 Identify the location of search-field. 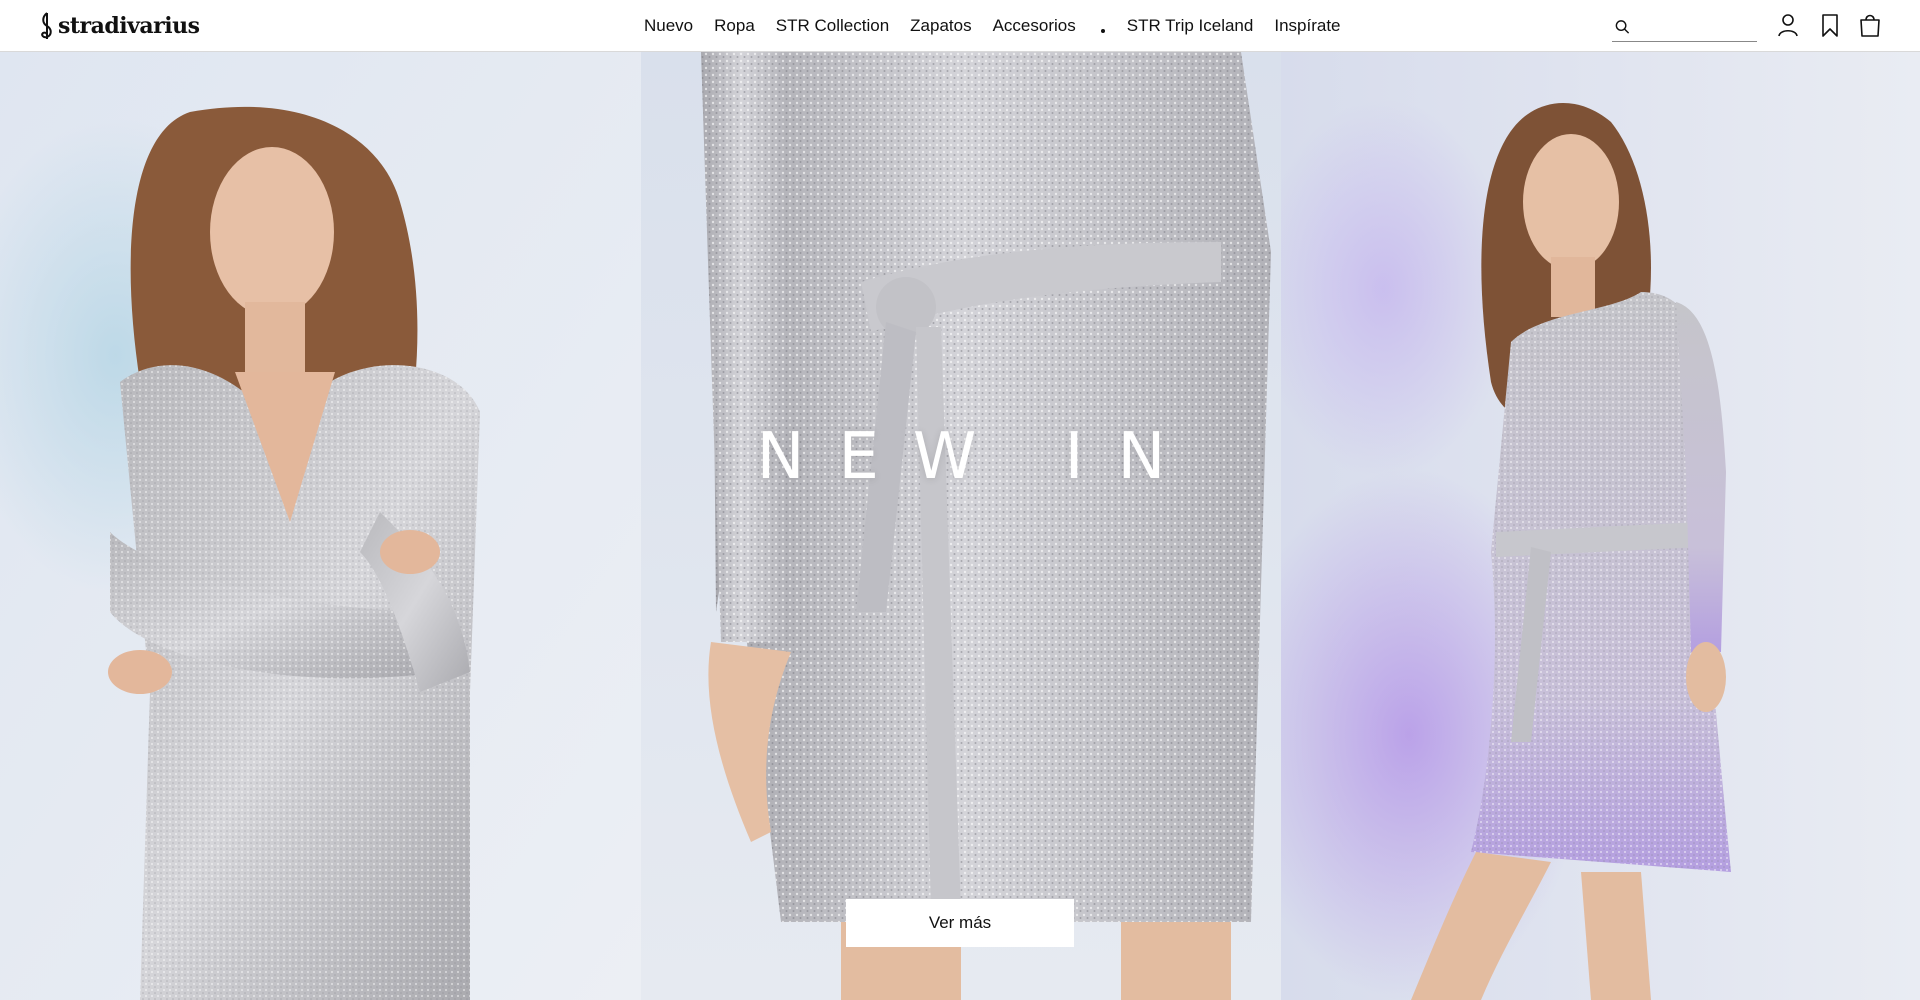
(1684, 27).